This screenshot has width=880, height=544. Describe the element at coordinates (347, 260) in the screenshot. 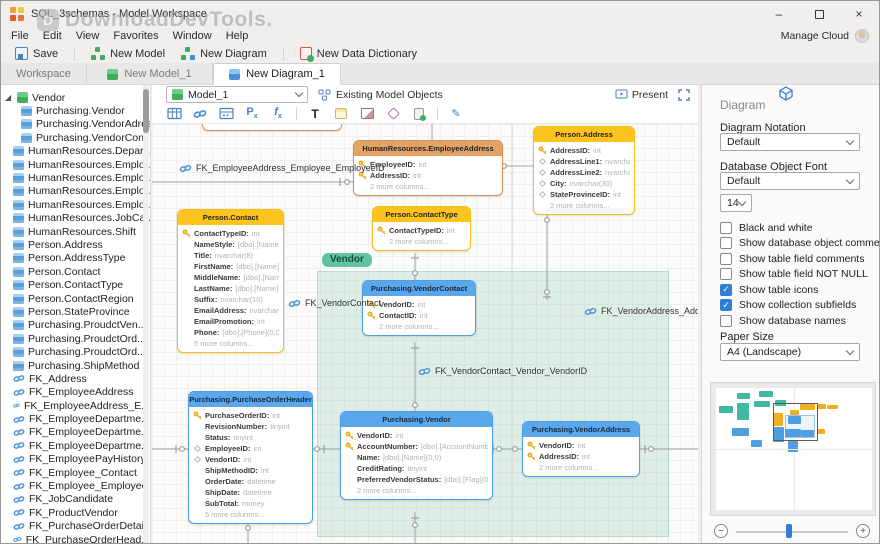

I see `vendor-container-label: Vendor` at that location.